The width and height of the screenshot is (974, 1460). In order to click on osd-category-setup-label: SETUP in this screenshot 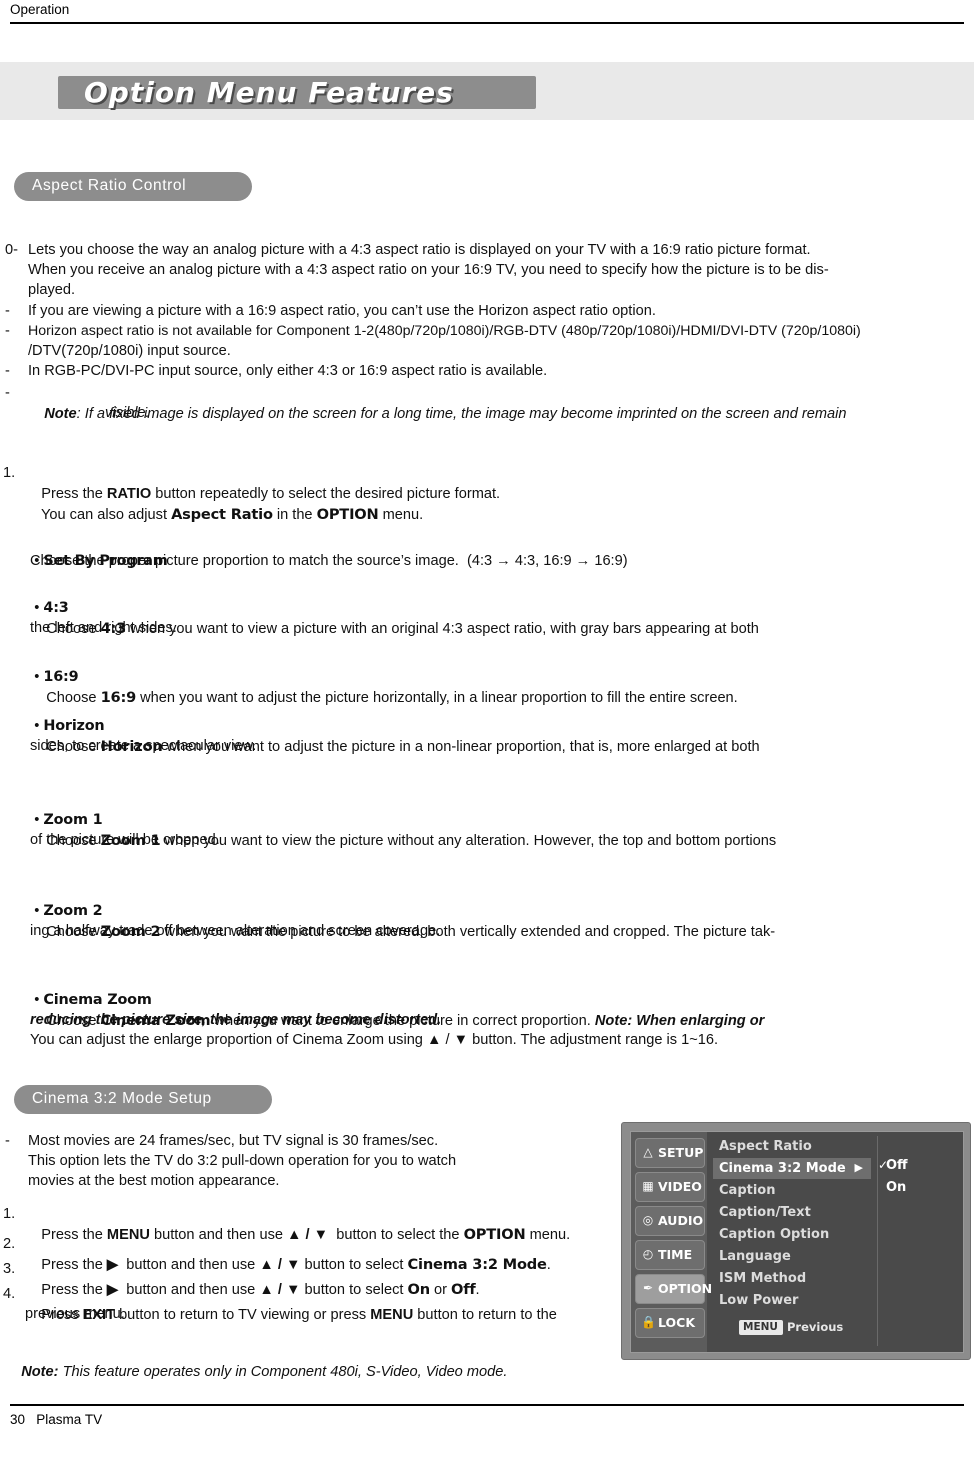, I will do `click(681, 1152)`.